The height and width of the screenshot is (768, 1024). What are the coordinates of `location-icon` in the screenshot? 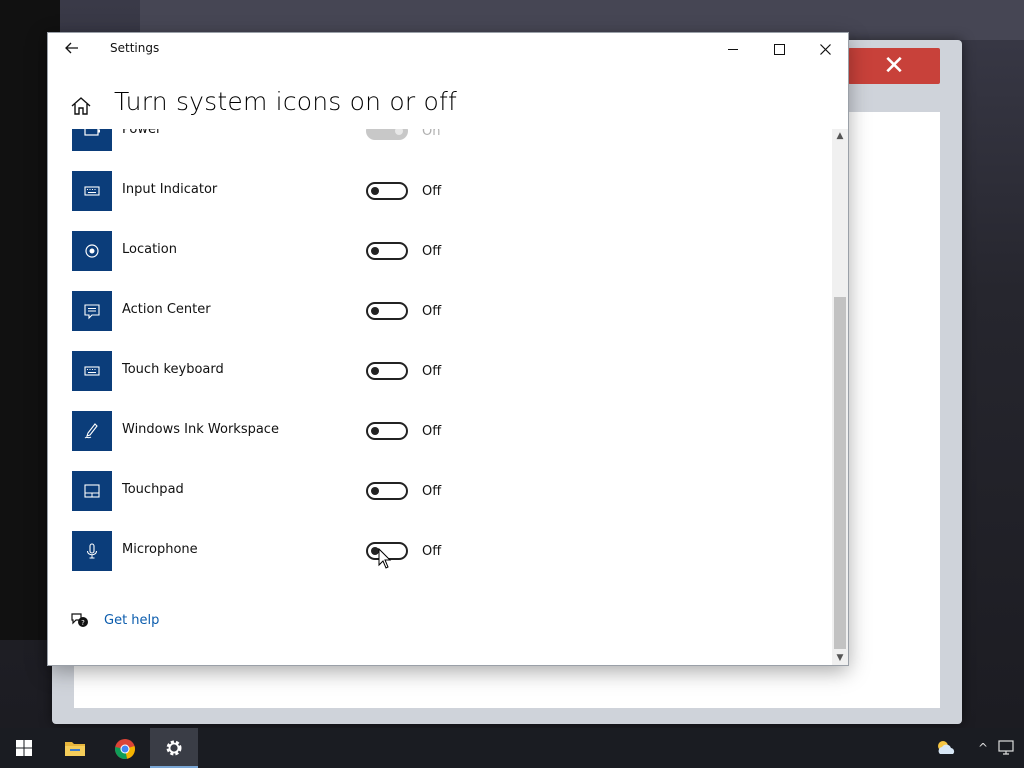 It's located at (92, 251).